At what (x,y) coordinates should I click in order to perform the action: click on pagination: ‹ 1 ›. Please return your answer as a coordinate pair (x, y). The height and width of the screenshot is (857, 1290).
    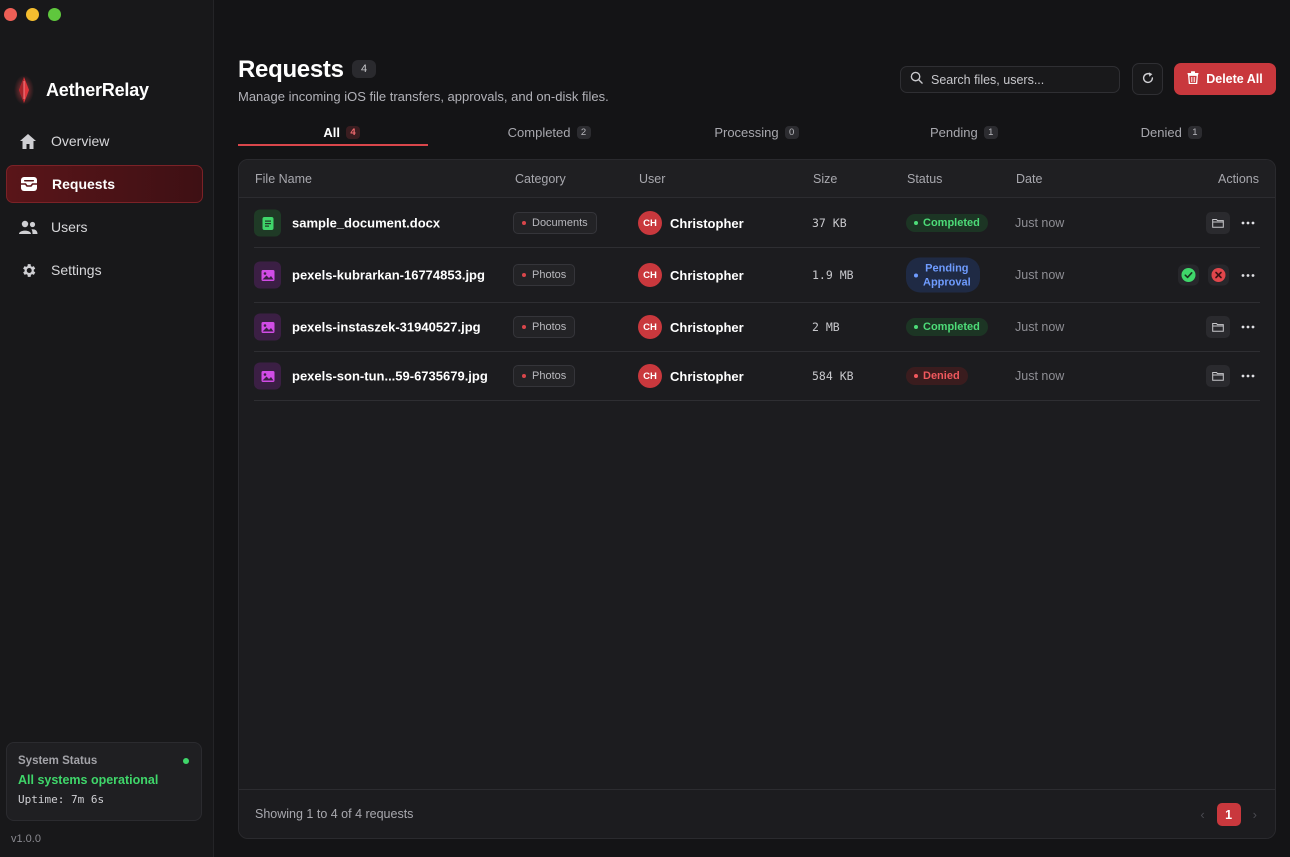
    Looking at the image, I should click on (1228, 814).